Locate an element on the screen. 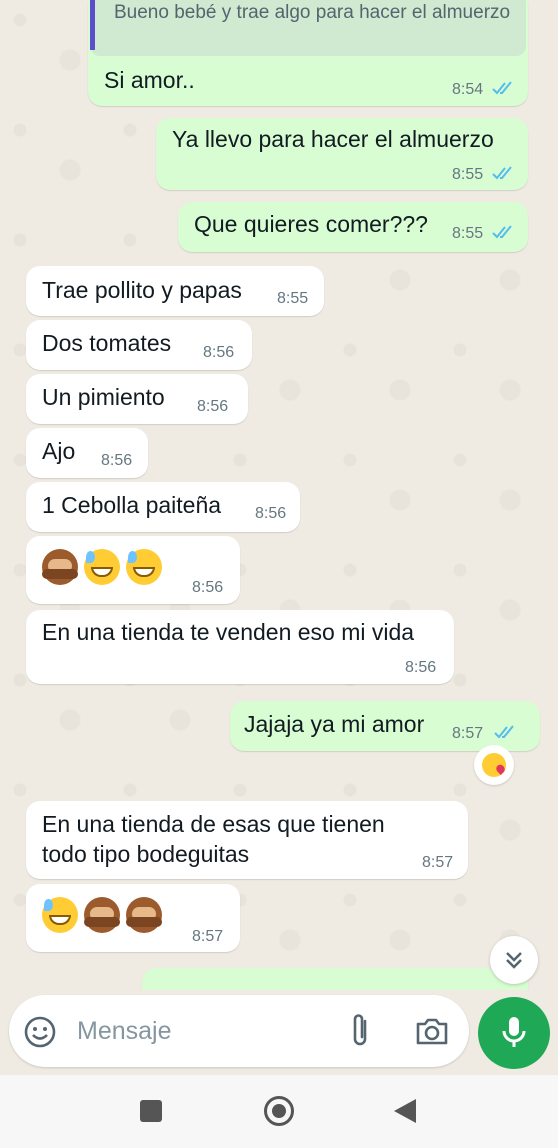  quote-accent-bar is located at coordinates (92, 25).